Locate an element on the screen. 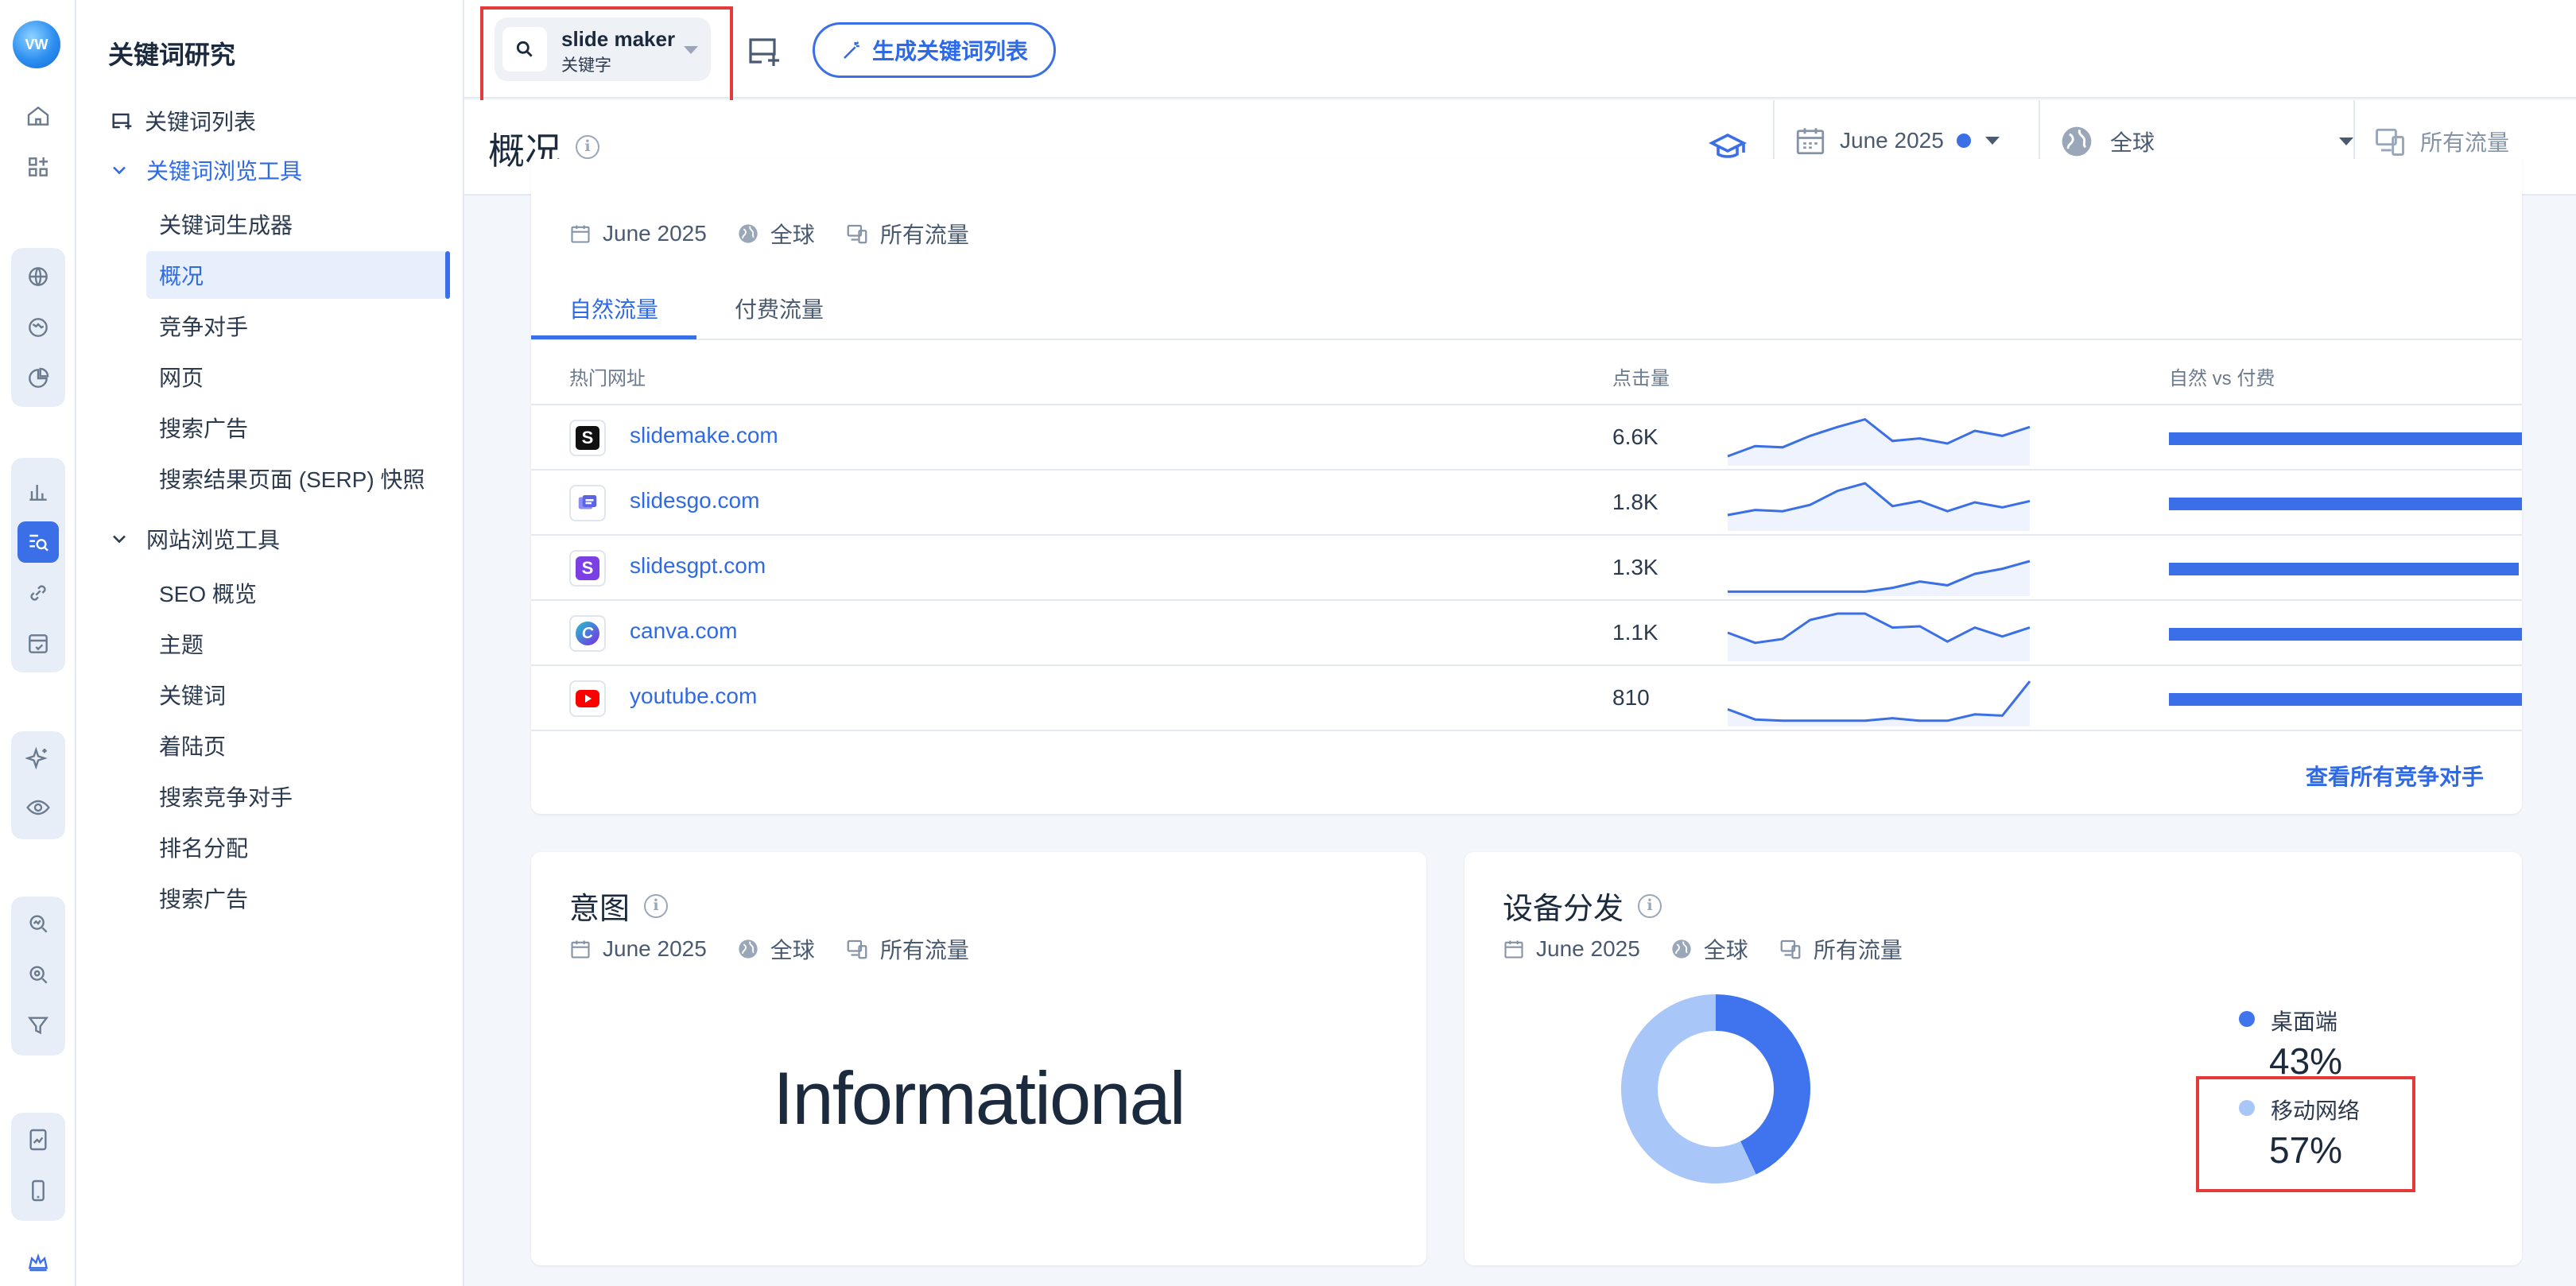  pie-chart-icon is located at coordinates (38, 378).